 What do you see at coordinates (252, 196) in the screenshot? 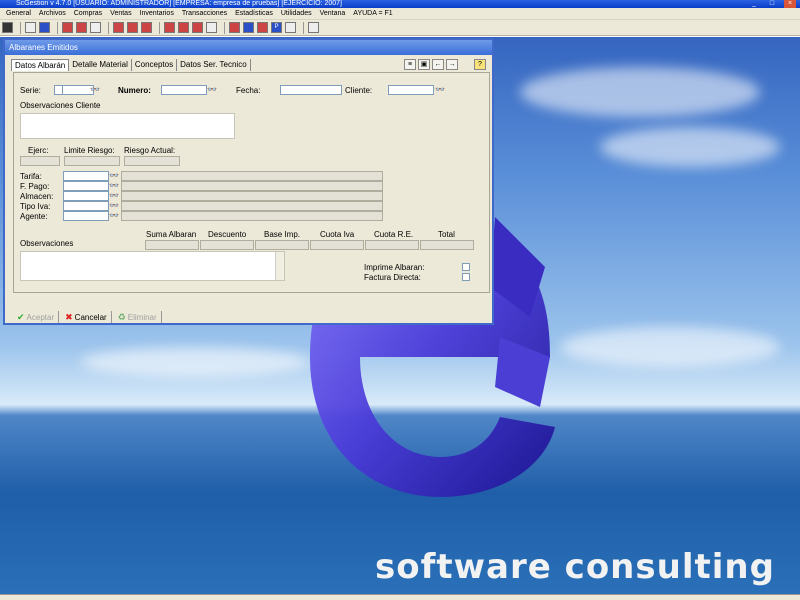
I see `almacen-desc` at bounding box center [252, 196].